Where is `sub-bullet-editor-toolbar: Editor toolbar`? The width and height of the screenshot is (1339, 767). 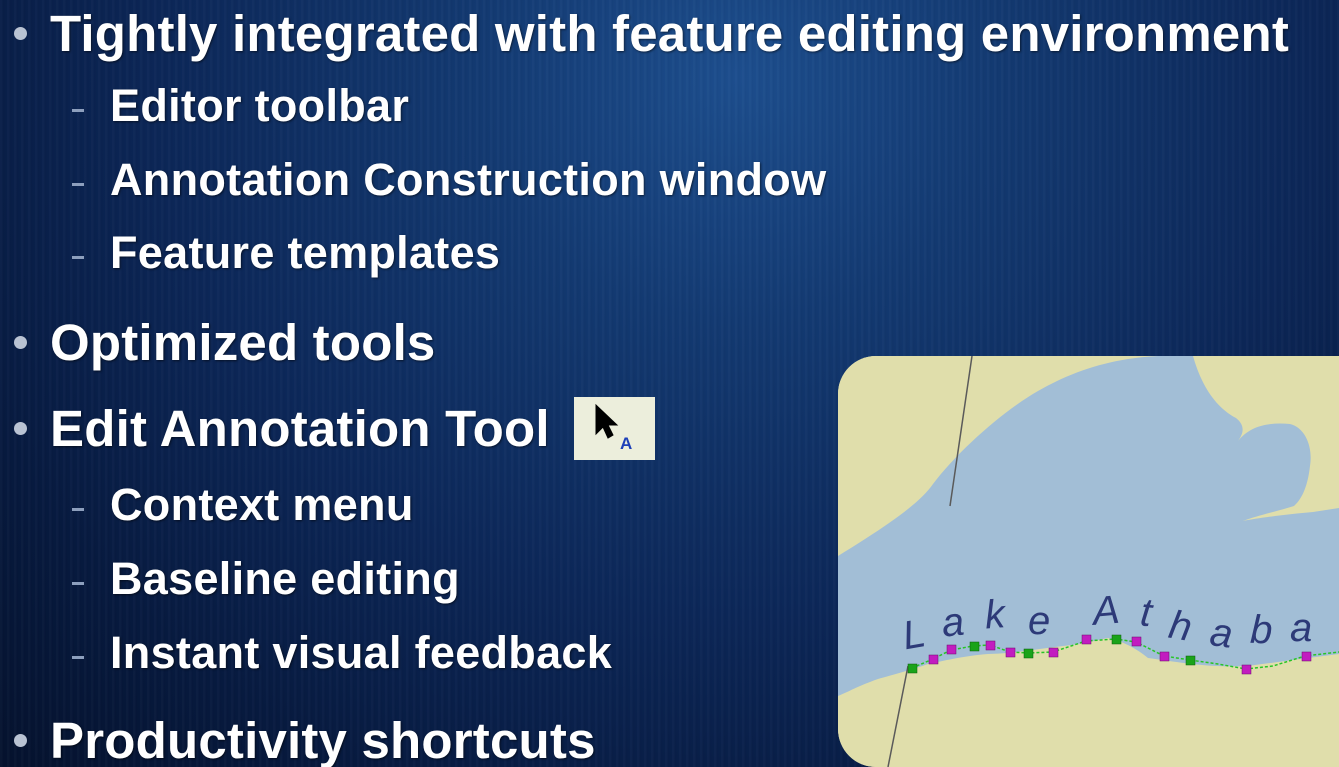 sub-bullet-editor-toolbar: Editor toolbar is located at coordinates (240, 106).